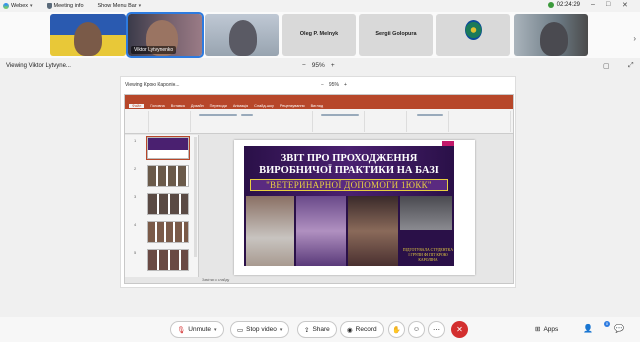 The image size is (640, 342). What do you see at coordinates (387, 121) in the screenshot?
I see `ribbon-group-drawing` at bounding box center [387, 121].